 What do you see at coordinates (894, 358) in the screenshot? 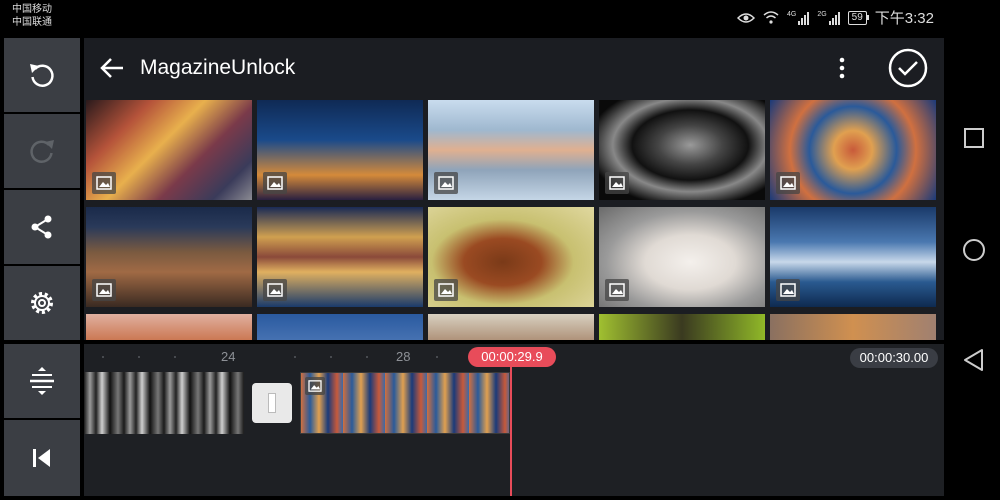
I see `project-end-time: 00:00:30.00` at bounding box center [894, 358].